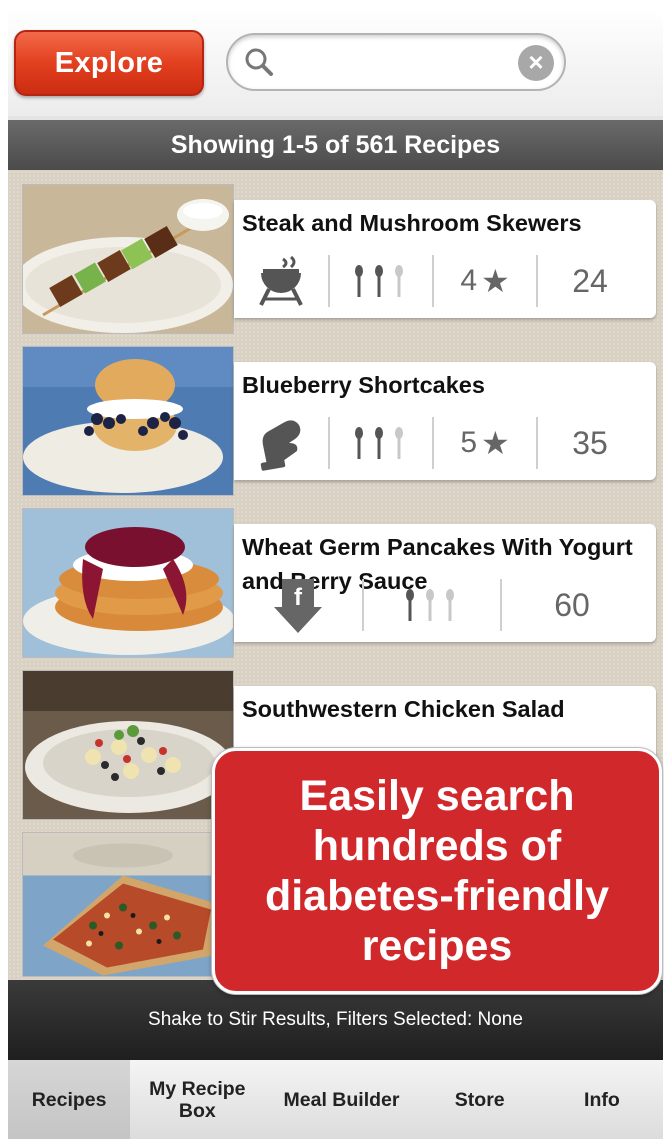  What do you see at coordinates (590, 442) in the screenshot?
I see `recipe-count: 35` at bounding box center [590, 442].